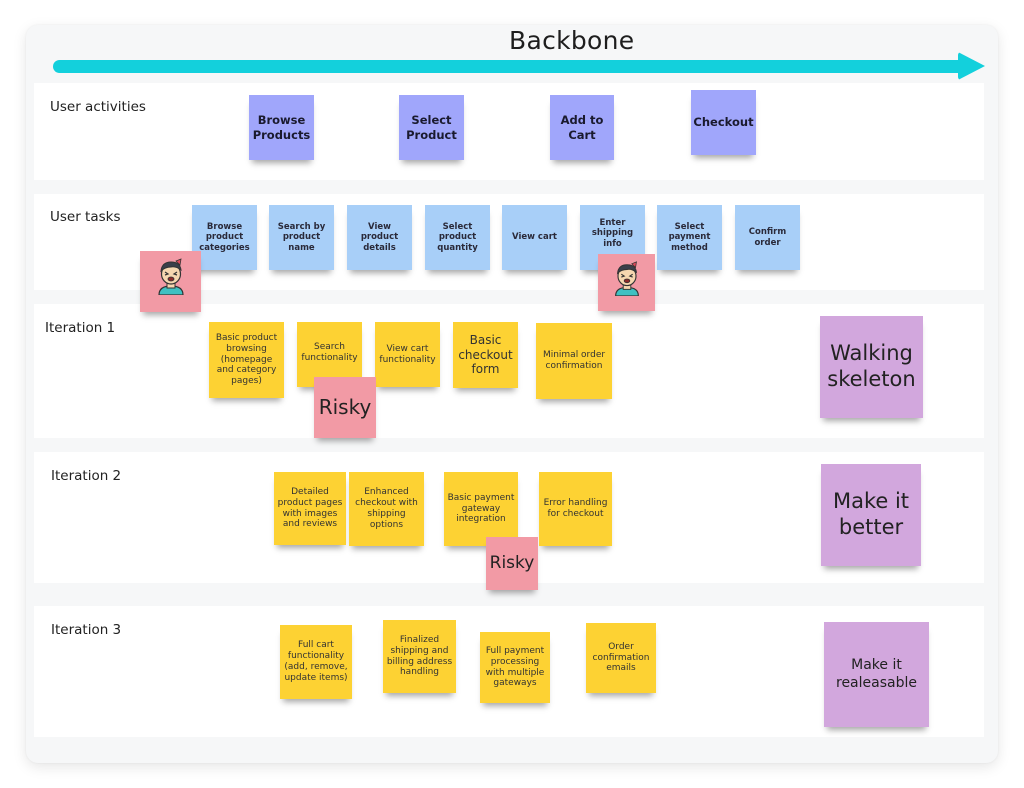 The image size is (1024, 788). Describe the element at coordinates (612, 233) in the screenshot. I see `task-note-text: Enter shipping info` at that location.